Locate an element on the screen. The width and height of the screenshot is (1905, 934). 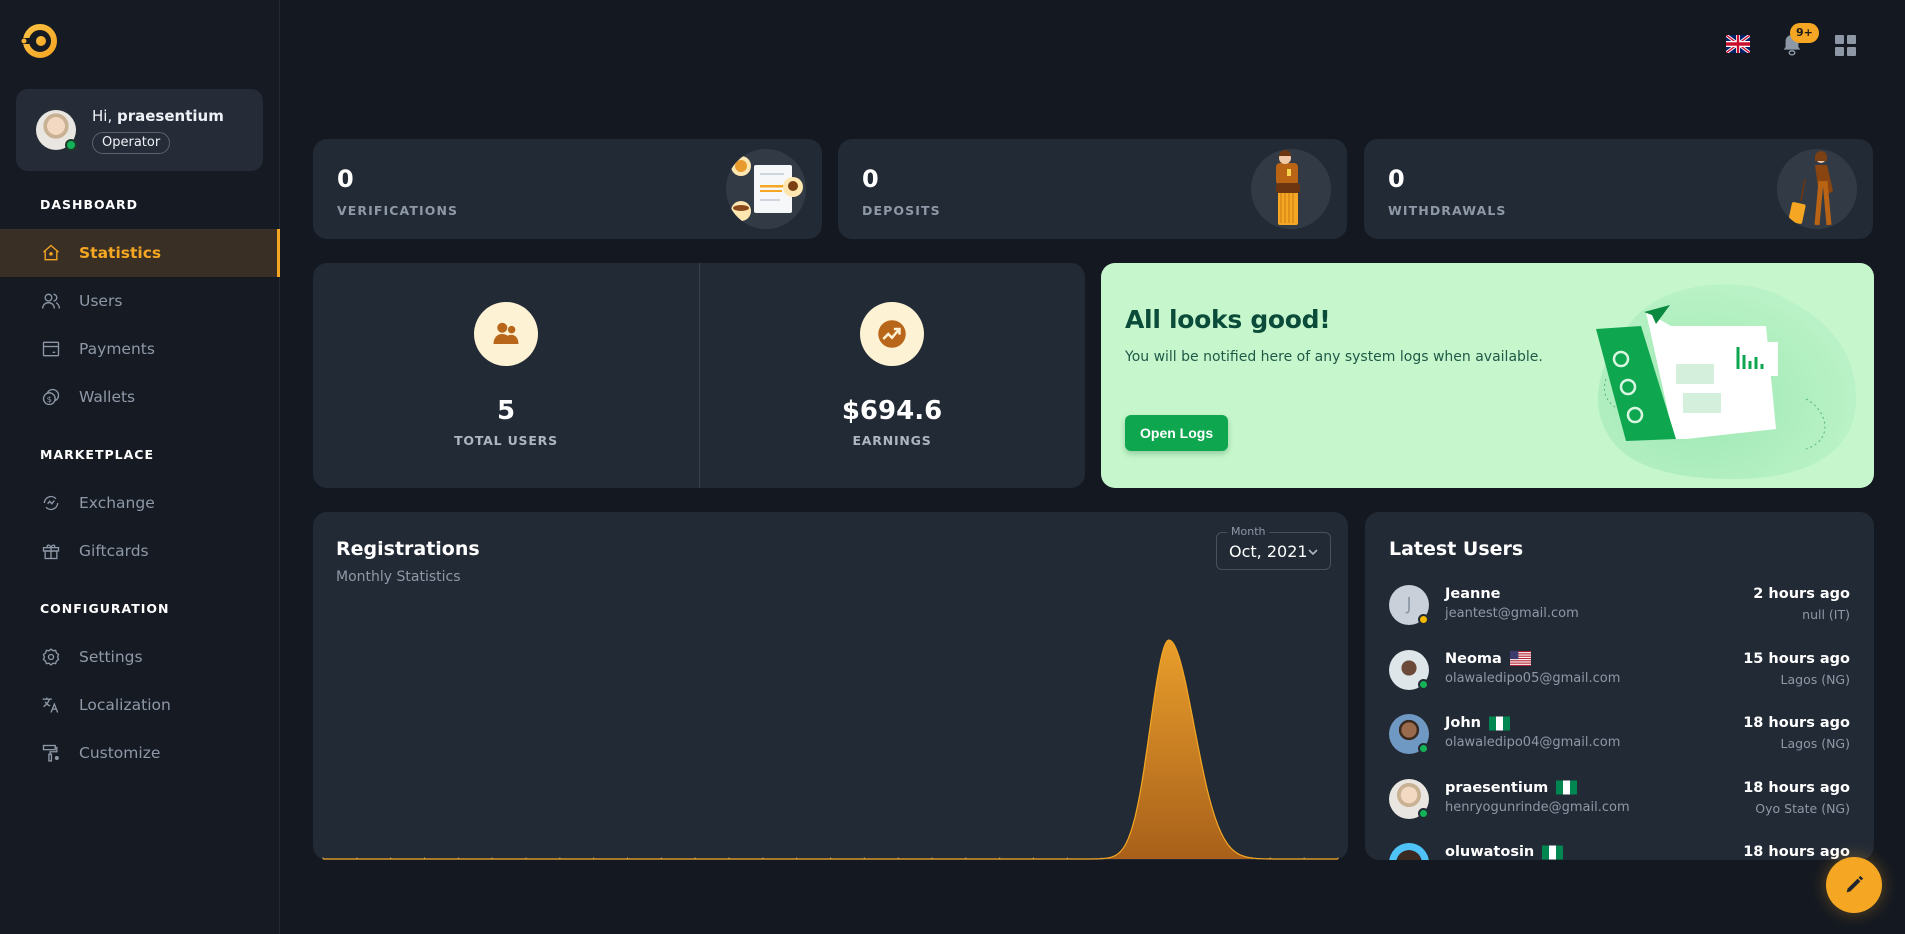
section-title-dashboard: DASHBOARD is located at coordinates (89, 204).